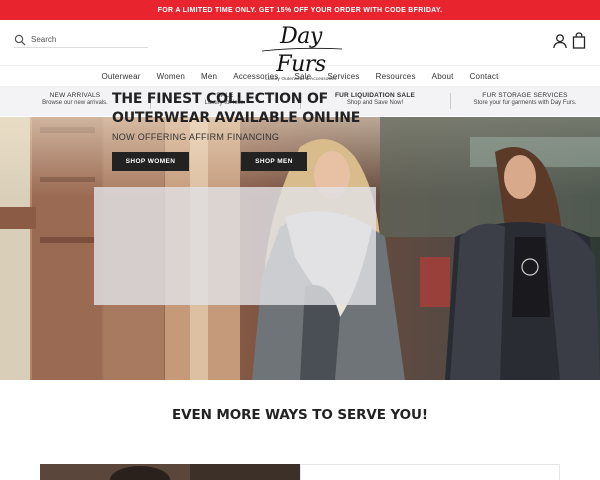 Image resolution: width=600 pixels, height=480 pixels. What do you see at coordinates (579, 40) in the screenshot?
I see `cart-icon` at bounding box center [579, 40].